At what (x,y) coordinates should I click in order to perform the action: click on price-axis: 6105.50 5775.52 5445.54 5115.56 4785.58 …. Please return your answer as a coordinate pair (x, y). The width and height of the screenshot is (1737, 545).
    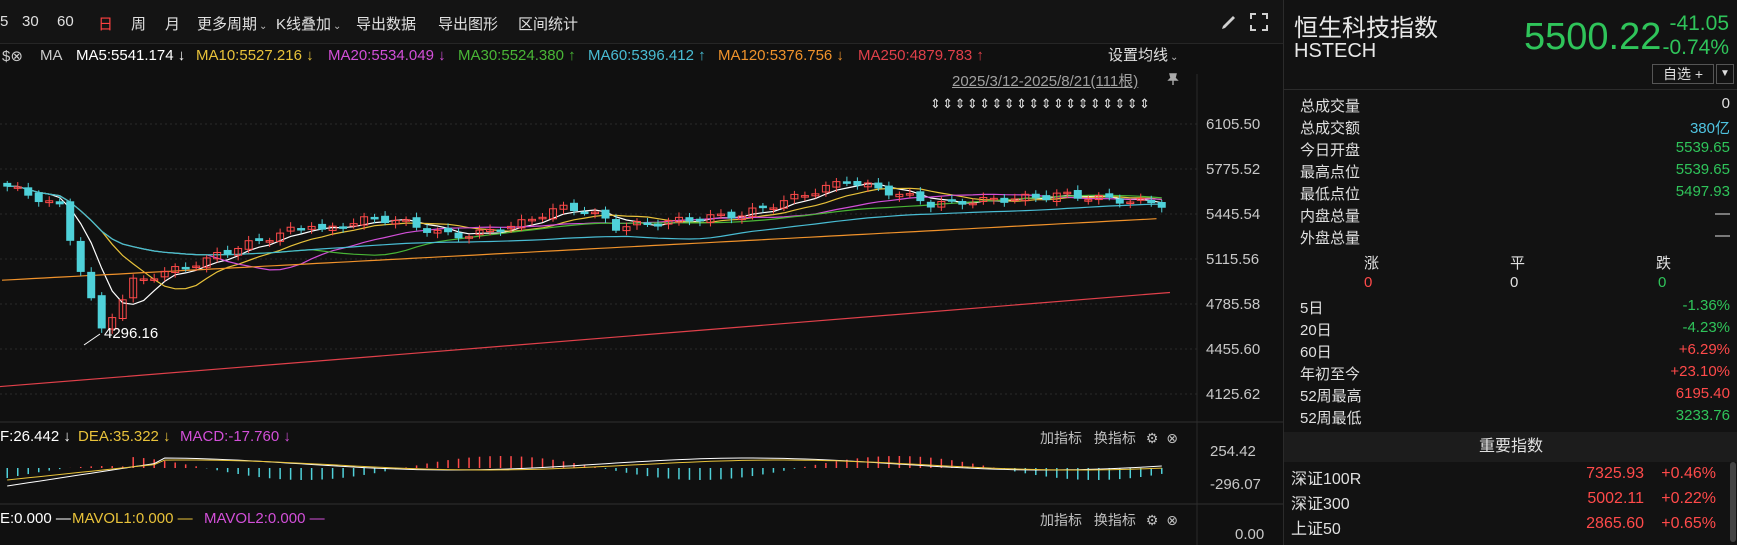
    Looking at the image, I should click on (1233, 259).